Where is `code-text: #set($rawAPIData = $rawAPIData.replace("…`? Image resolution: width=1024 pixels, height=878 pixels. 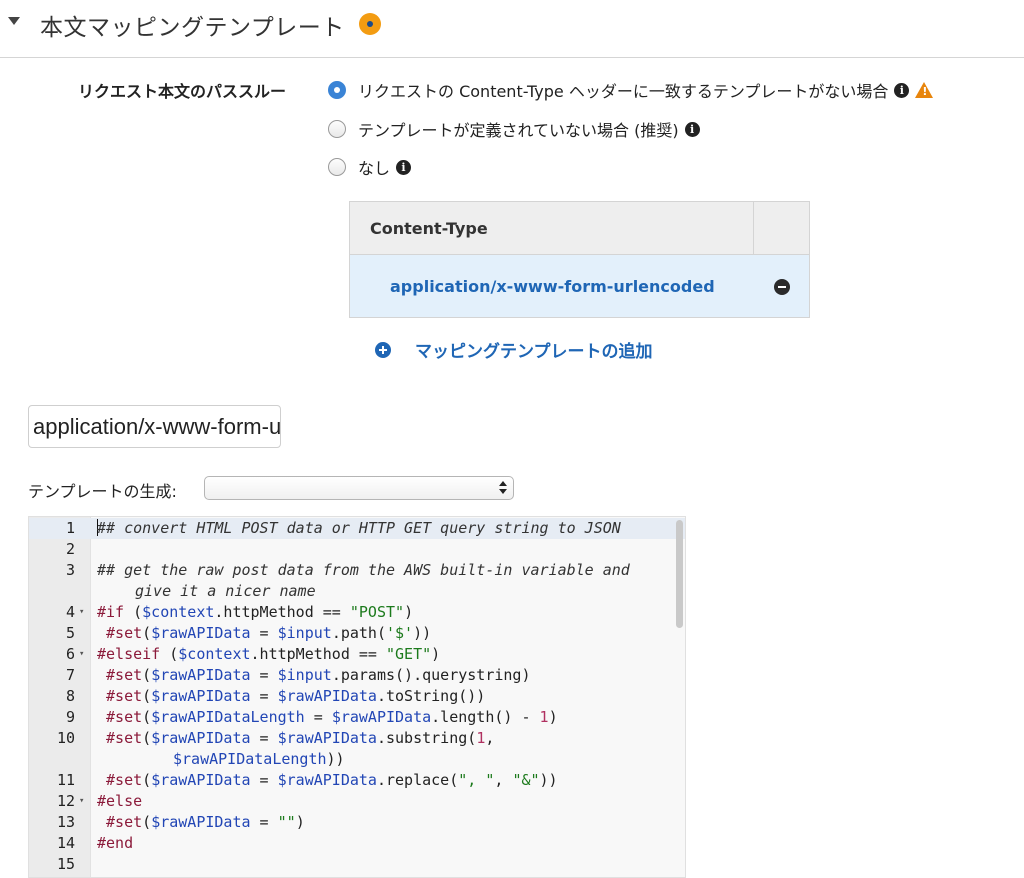 code-text: #set($rawAPIData = $rawAPIData.replace("… is located at coordinates (332, 780).